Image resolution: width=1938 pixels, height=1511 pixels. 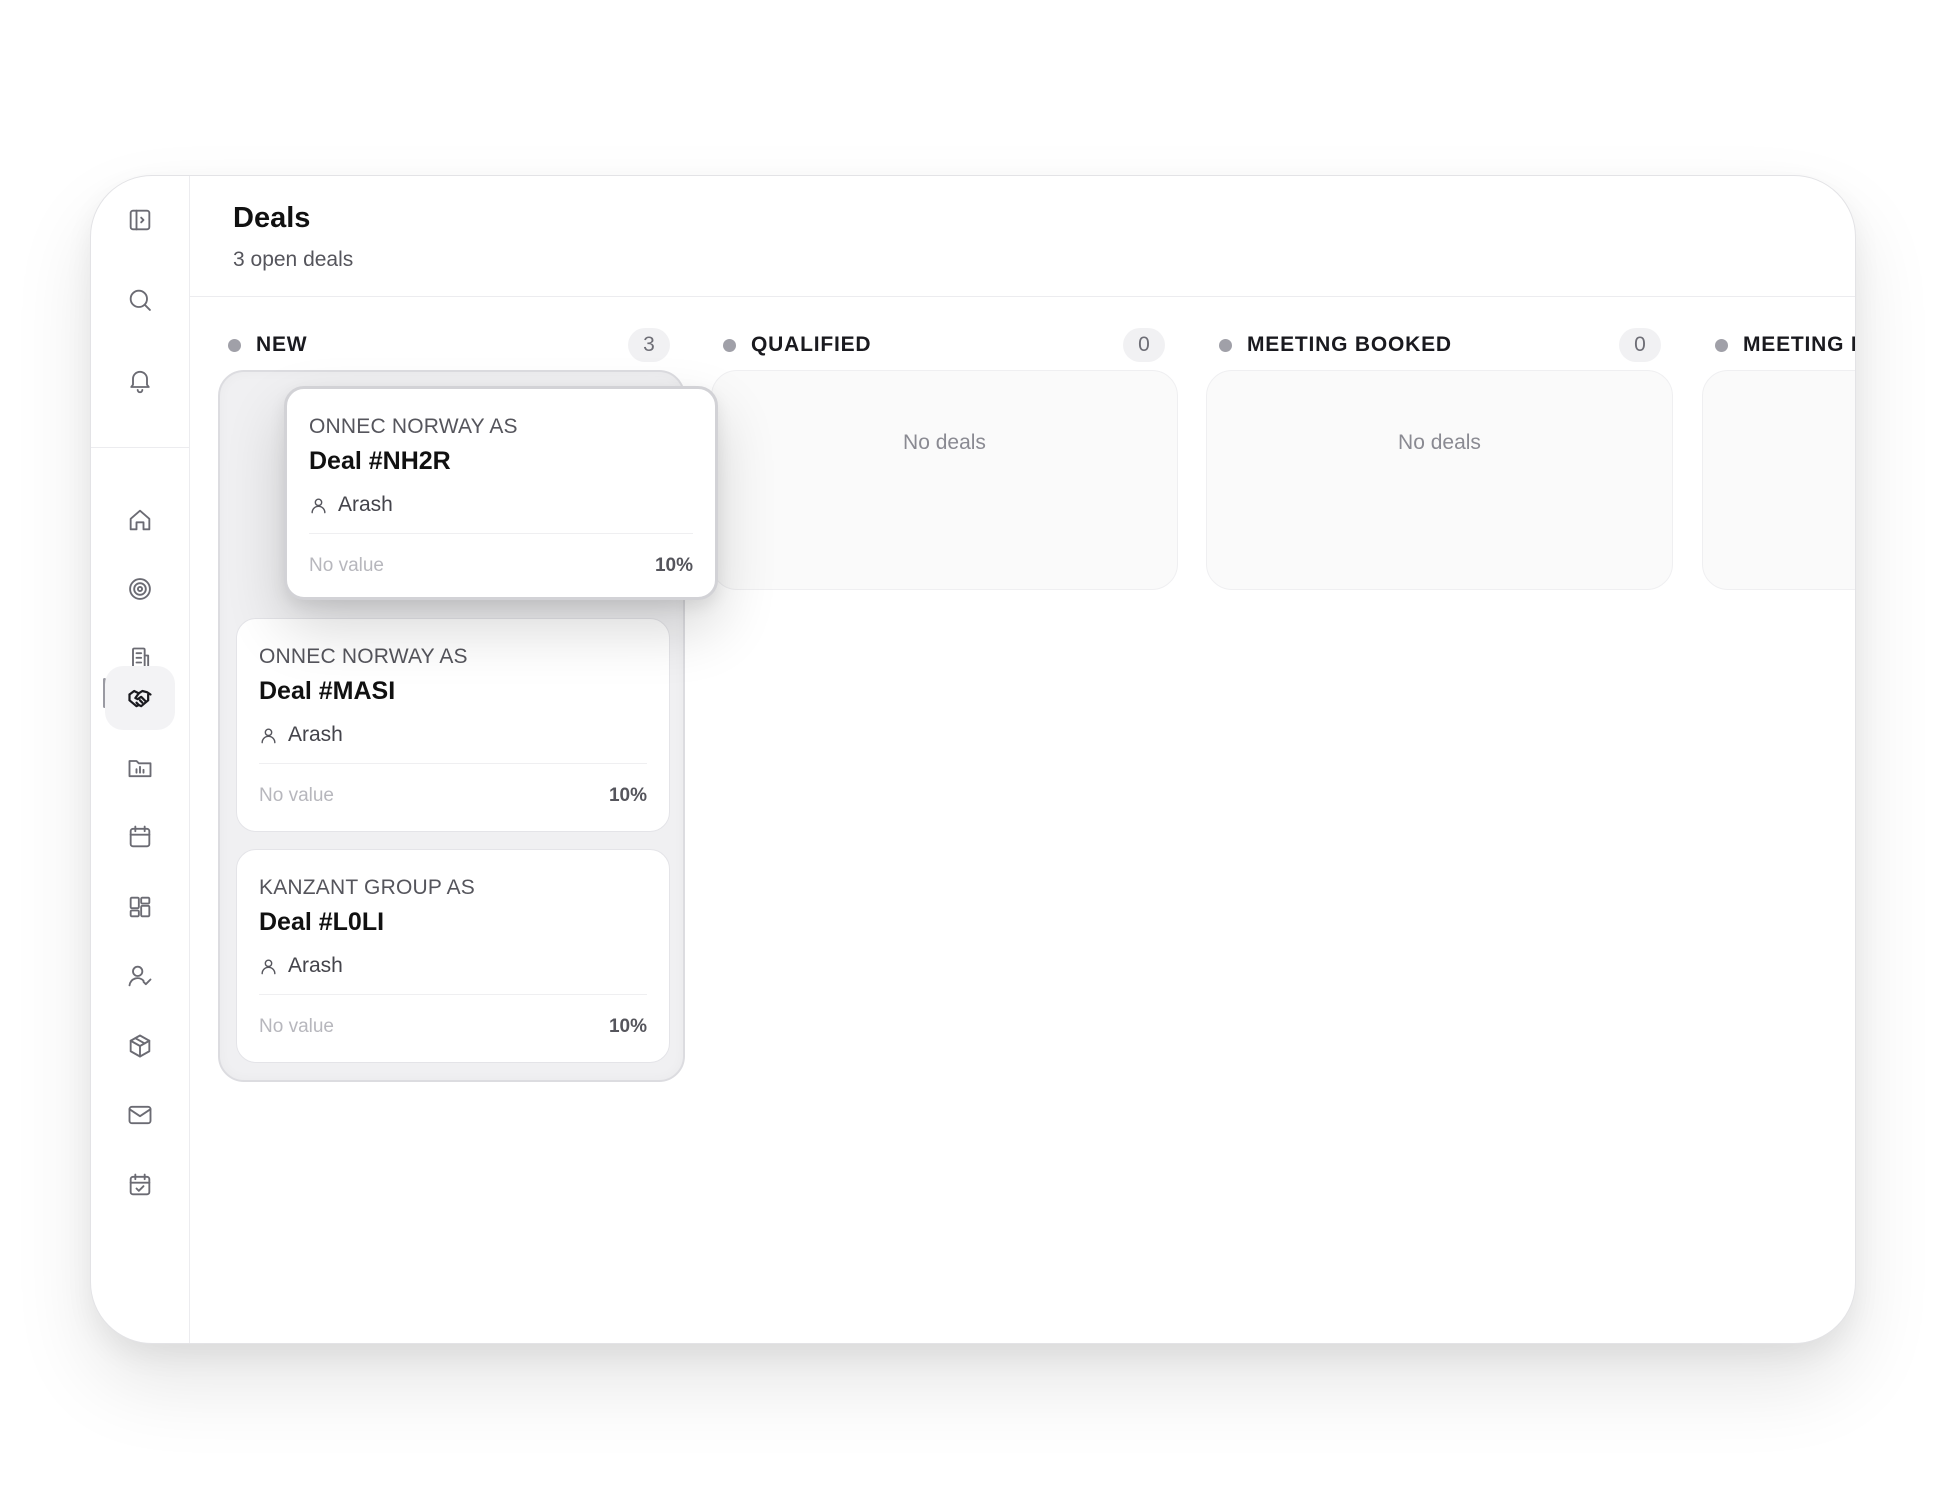 I want to click on column-header-meeting-booked: MEETING BOOKED 0, so click(x=1440, y=345).